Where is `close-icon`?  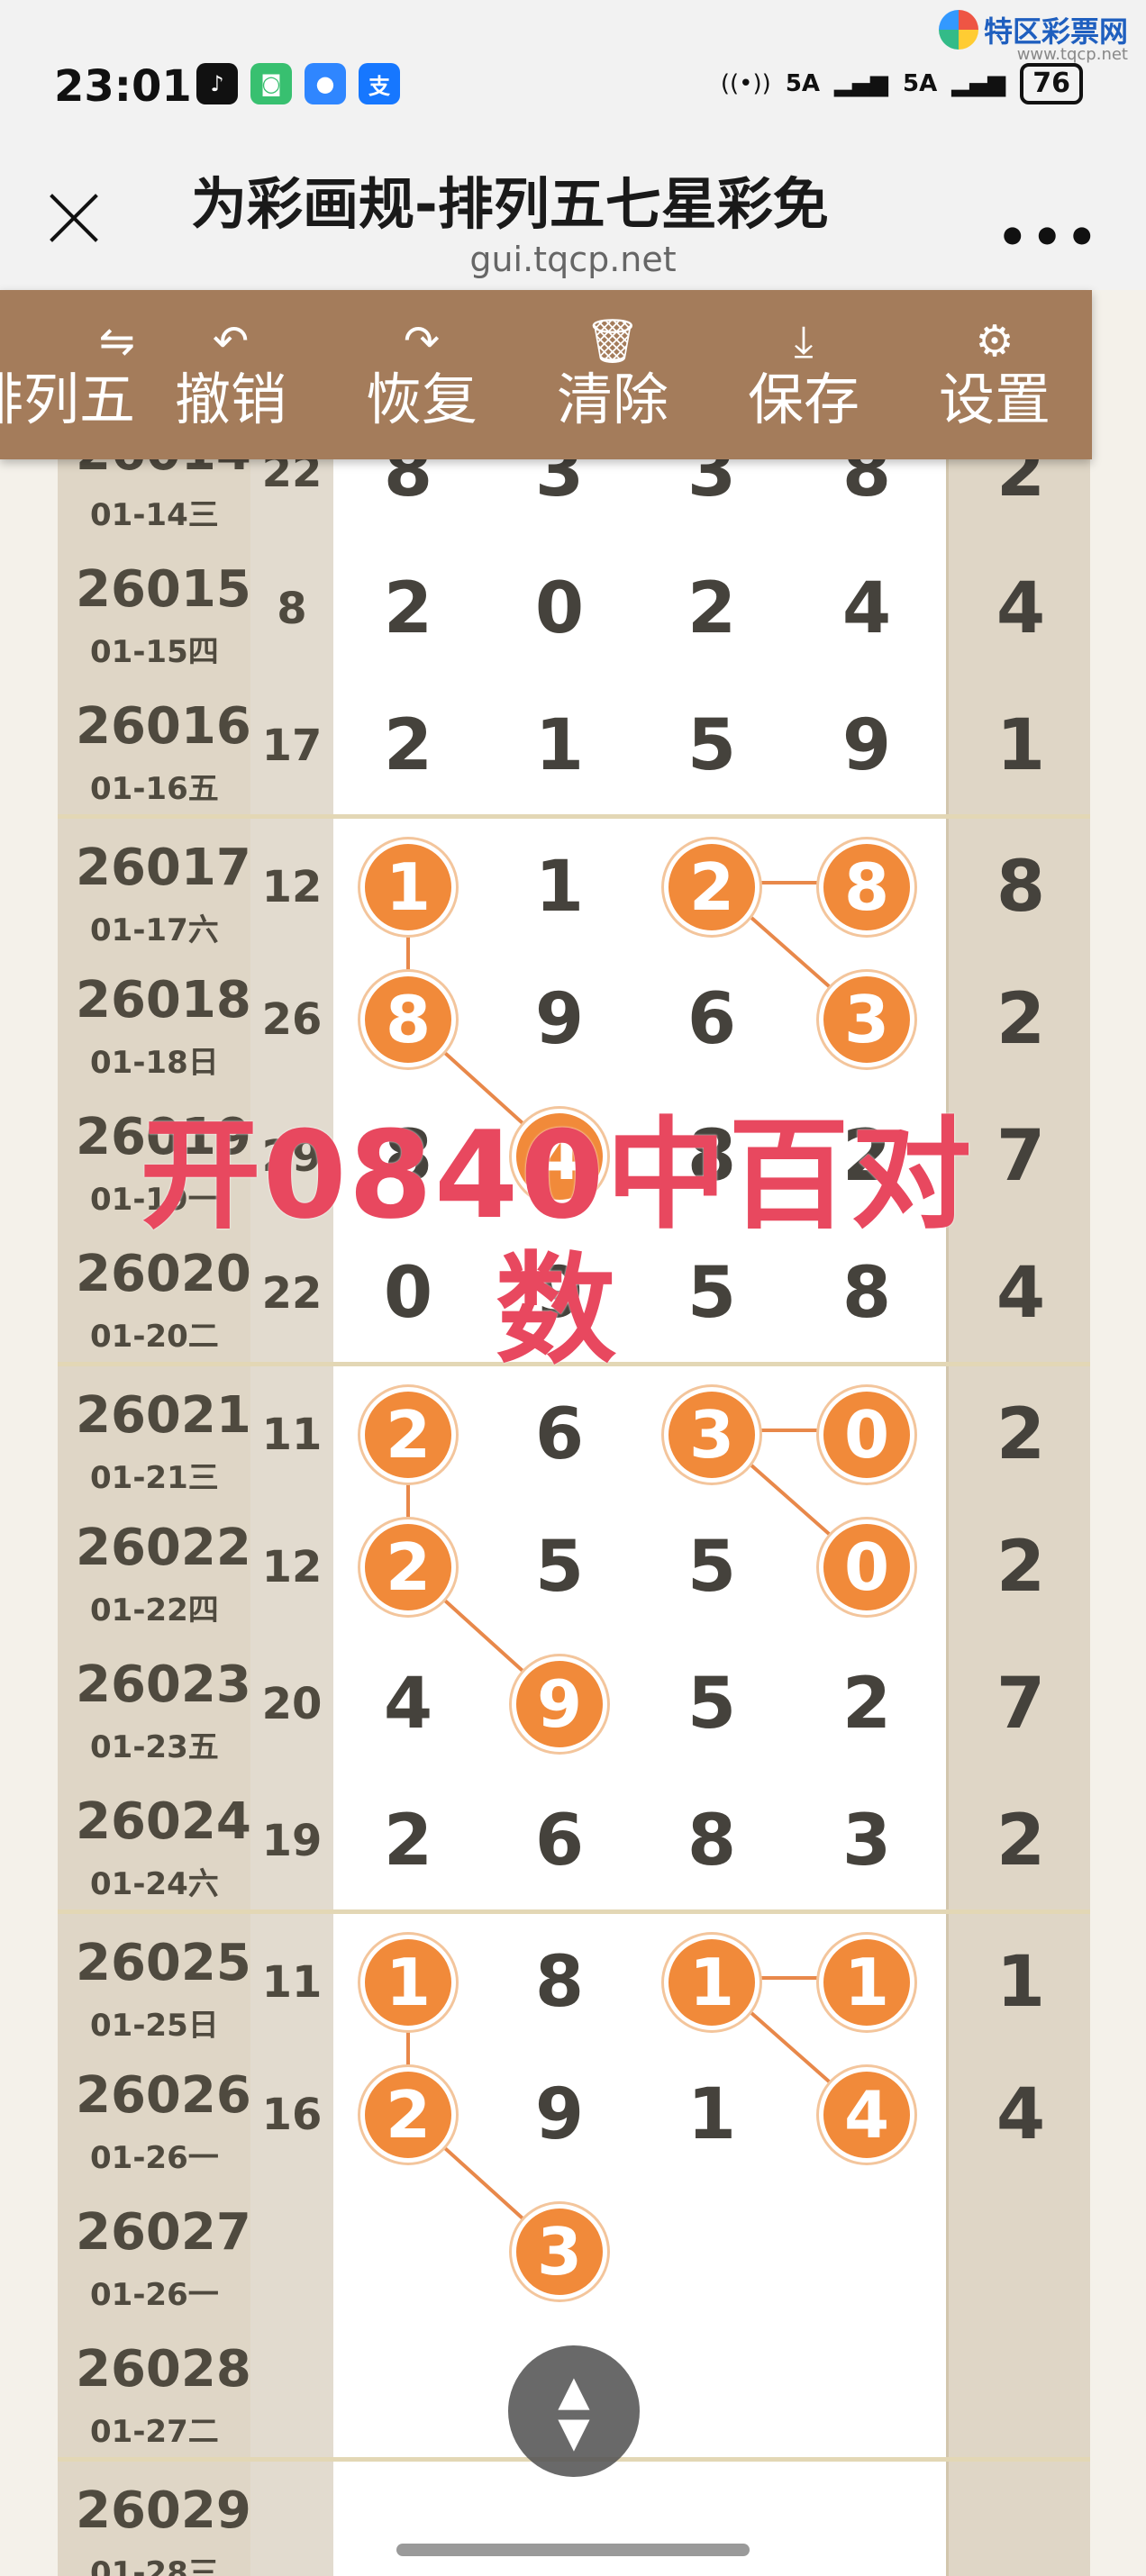
close-icon is located at coordinates (74, 218).